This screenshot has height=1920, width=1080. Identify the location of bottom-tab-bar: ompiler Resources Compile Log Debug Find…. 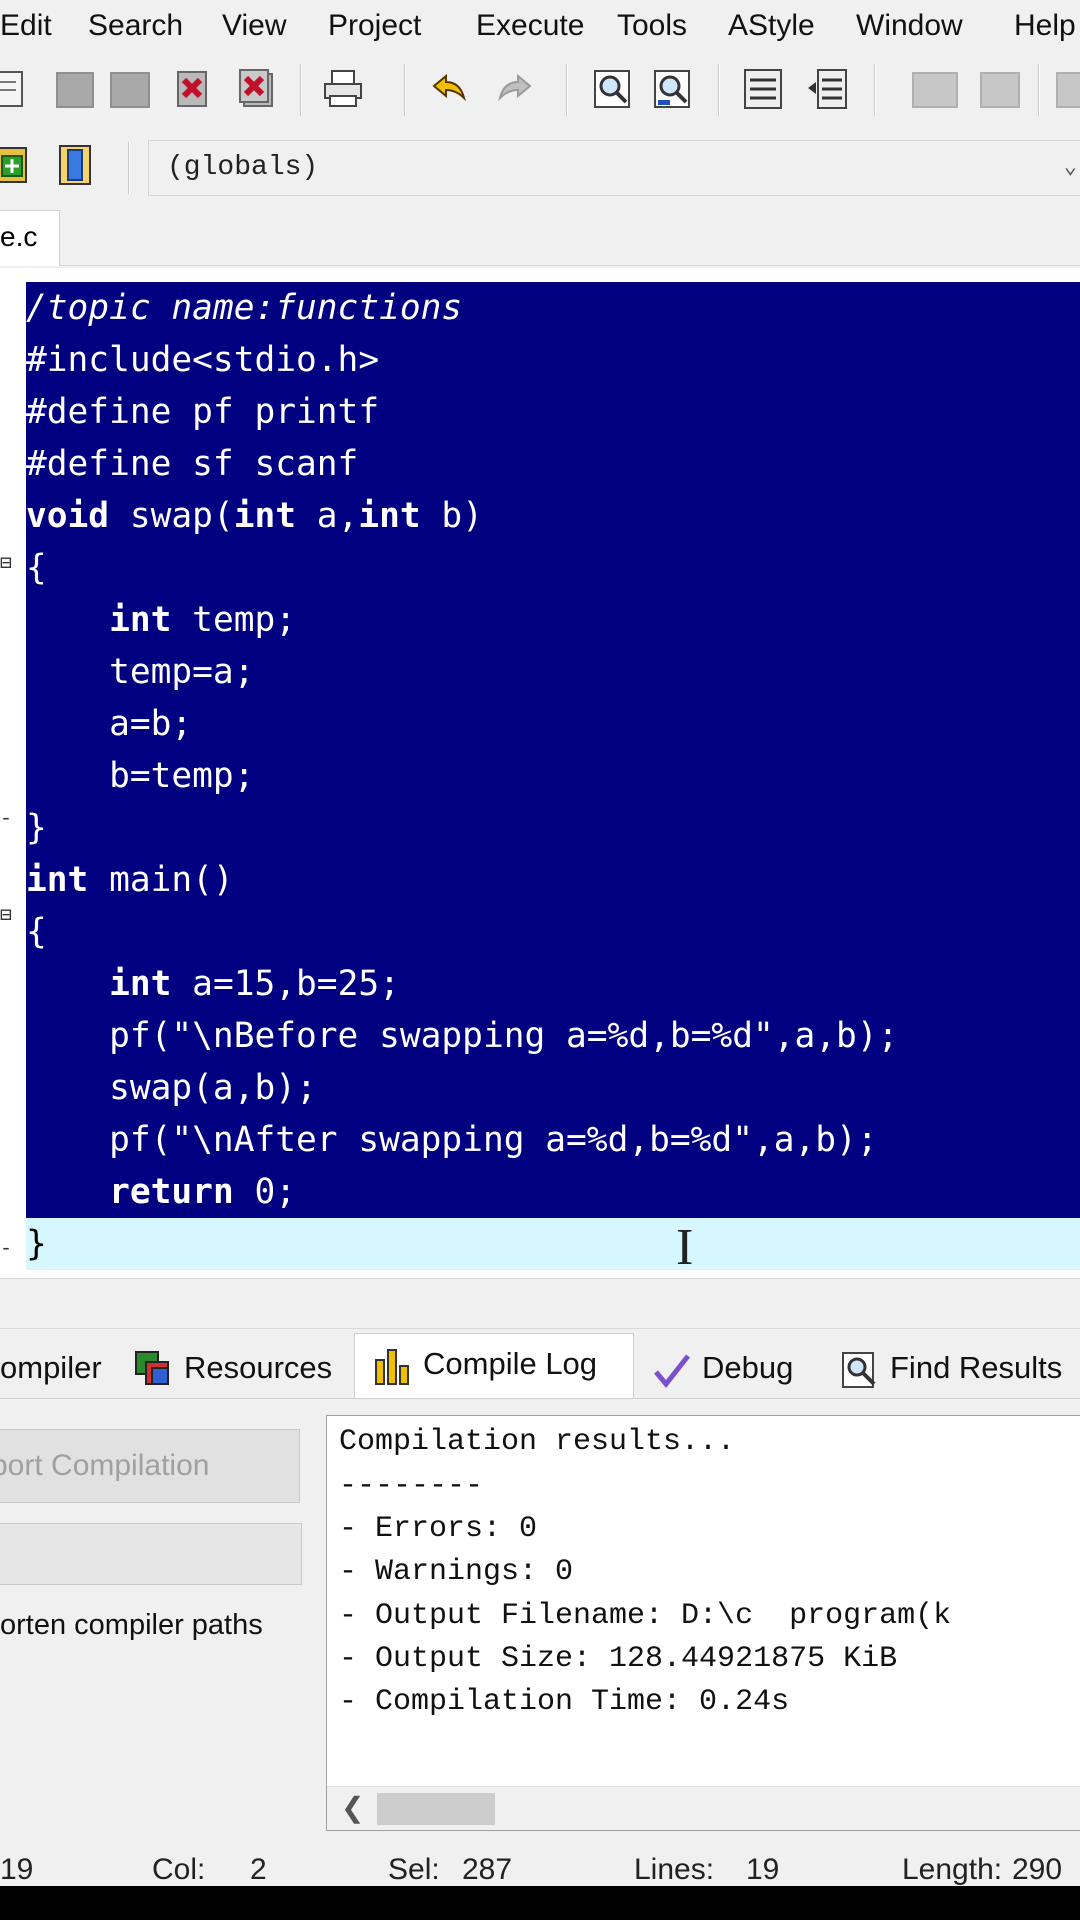
(540, 1363).